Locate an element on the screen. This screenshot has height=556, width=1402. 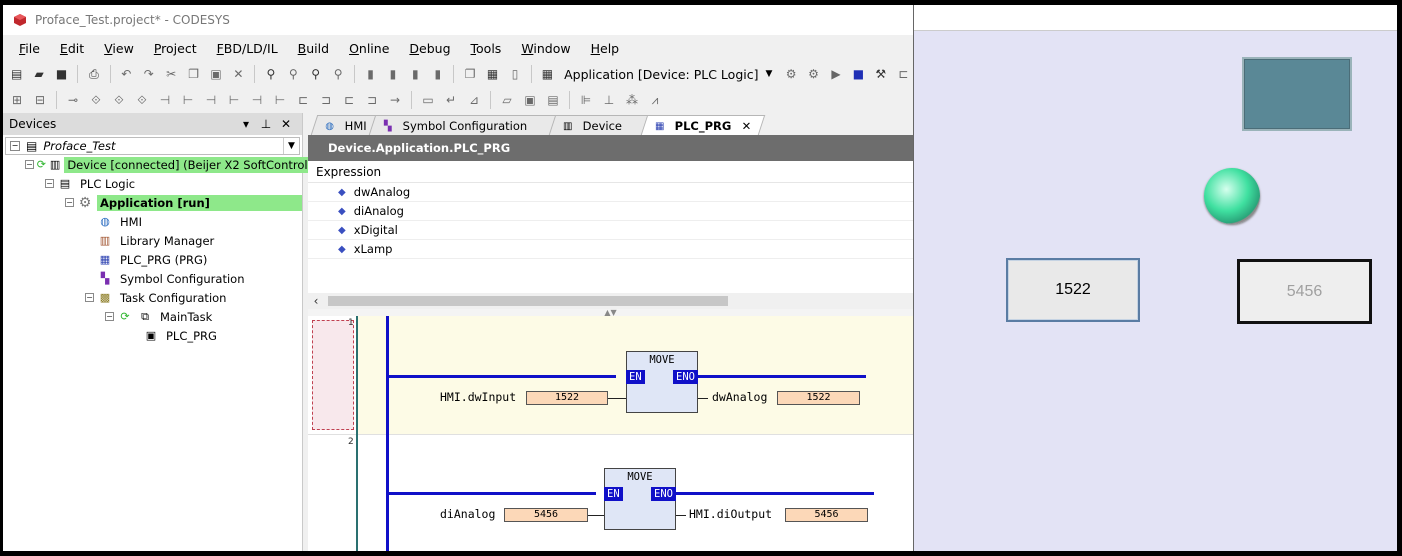
tree-item-library-manager: ▥ Library Manager is located at coordinates (152, 240).